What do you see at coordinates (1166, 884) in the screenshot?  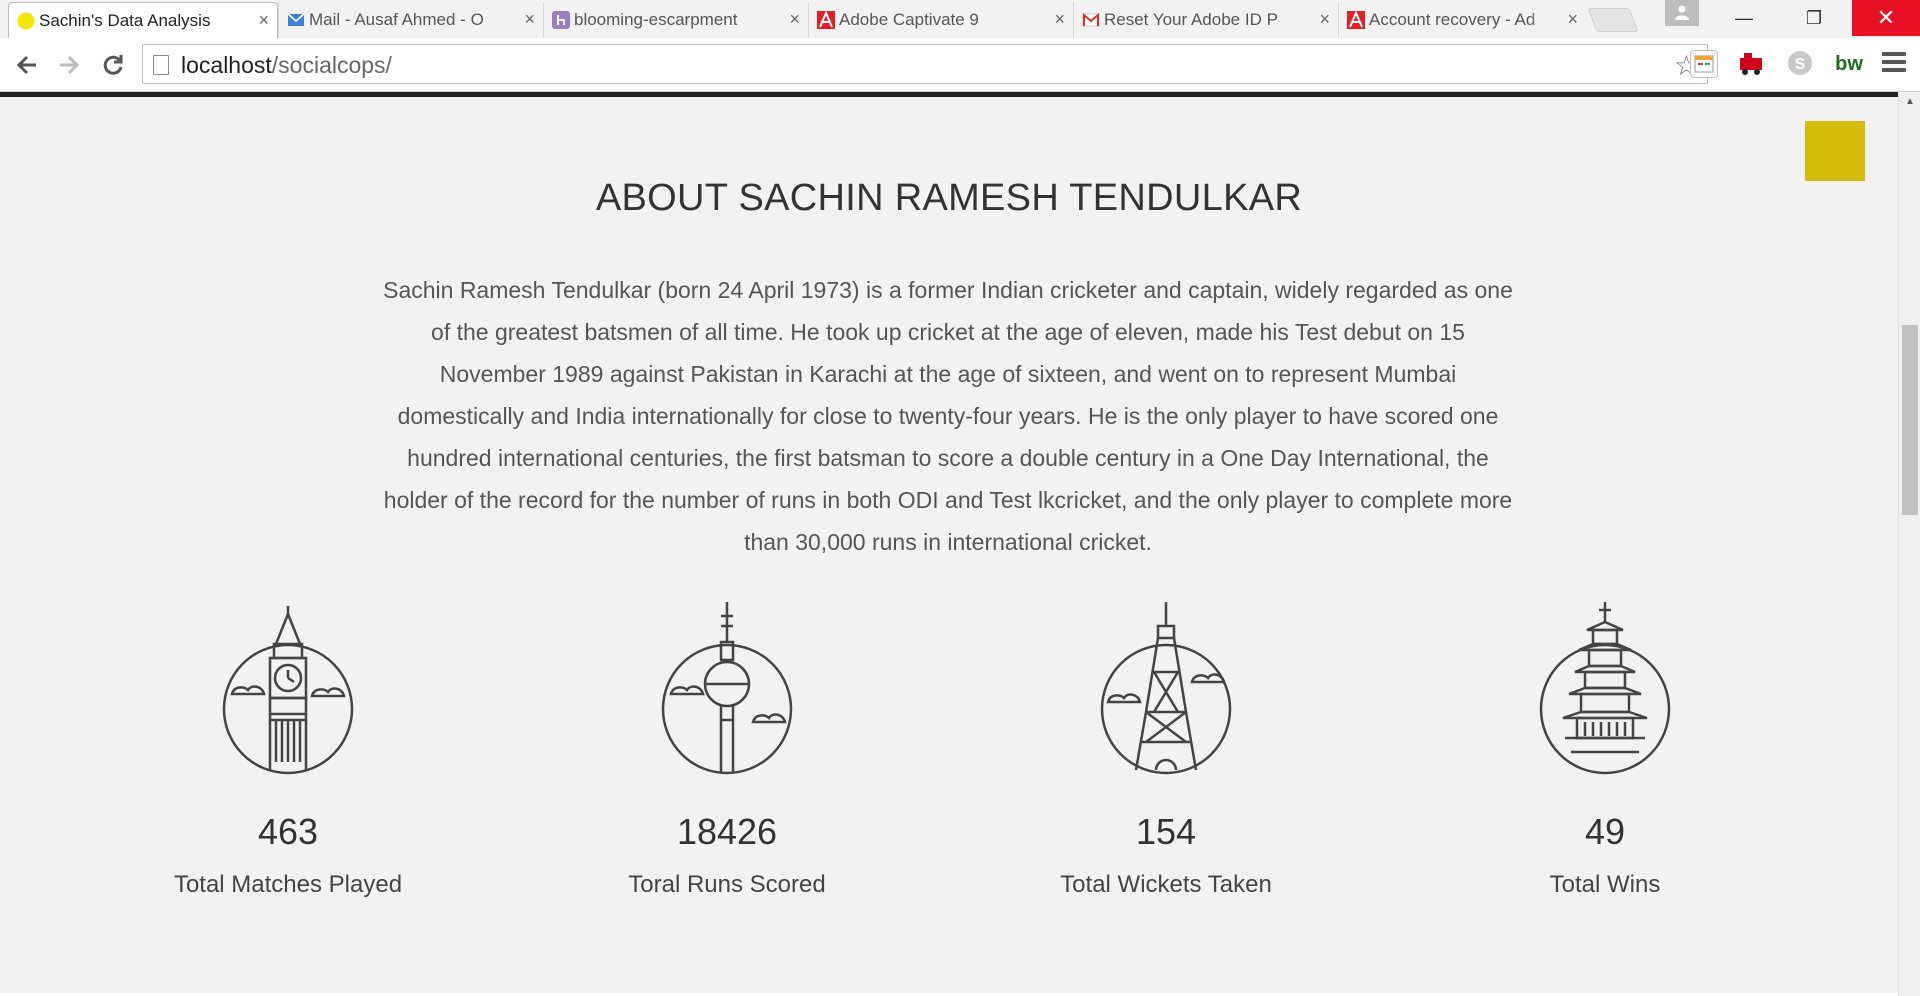 I see `stat-label: Total Wickets Taken` at bounding box center [1166, 884].